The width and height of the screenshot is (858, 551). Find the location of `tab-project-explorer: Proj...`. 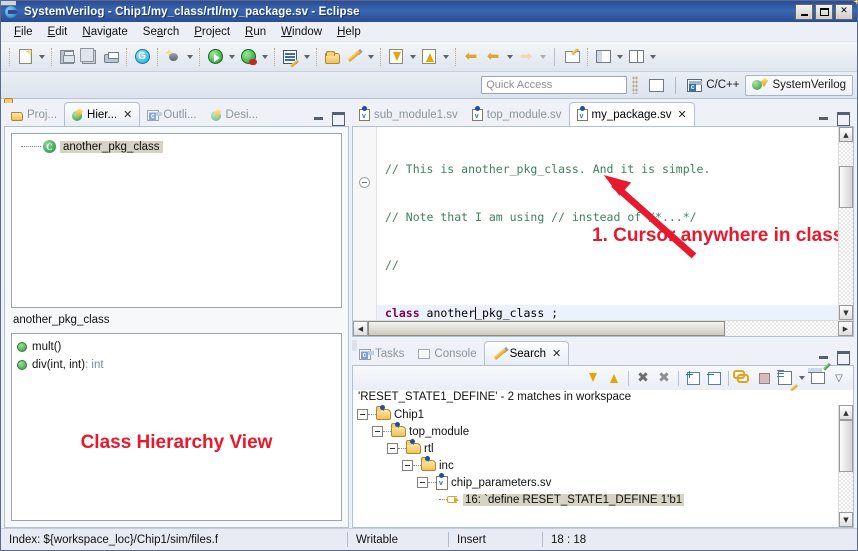

tab-project-explorer: Proj... is located at coordinates (34, 115).